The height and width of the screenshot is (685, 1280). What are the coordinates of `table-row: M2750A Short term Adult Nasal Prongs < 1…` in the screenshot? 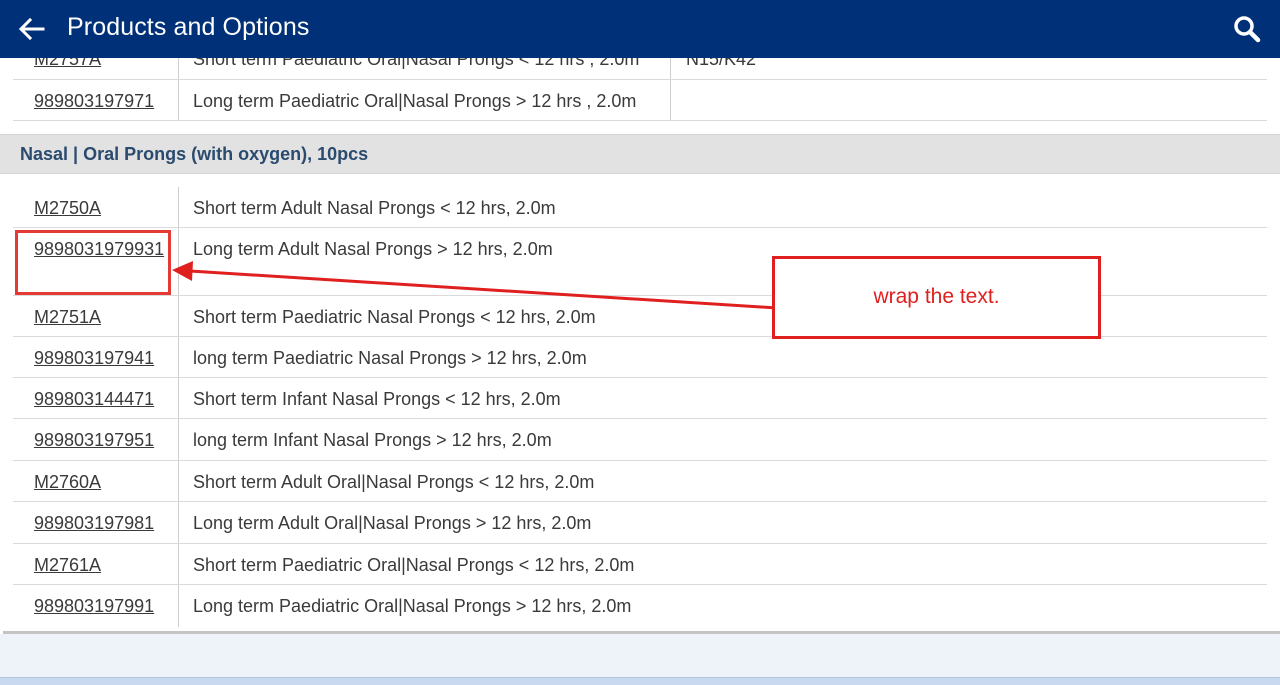 It's located at (640, 207).